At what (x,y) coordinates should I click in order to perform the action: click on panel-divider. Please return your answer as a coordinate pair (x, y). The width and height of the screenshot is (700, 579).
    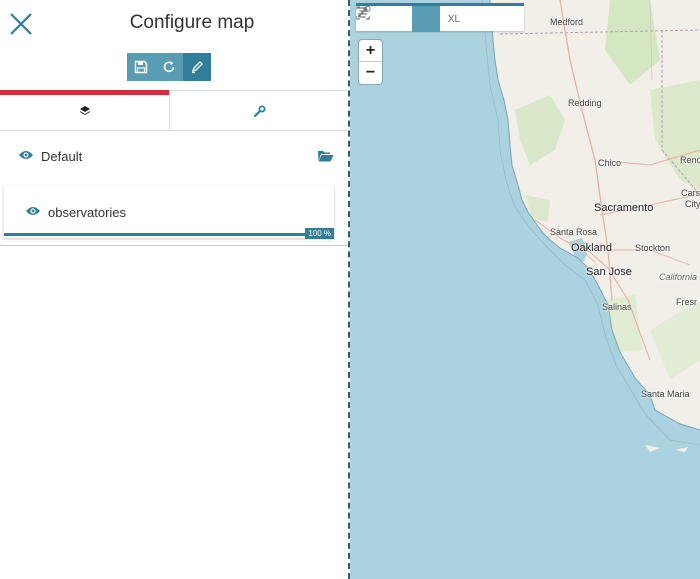
    Looking at the image, I should click on (174, 245).